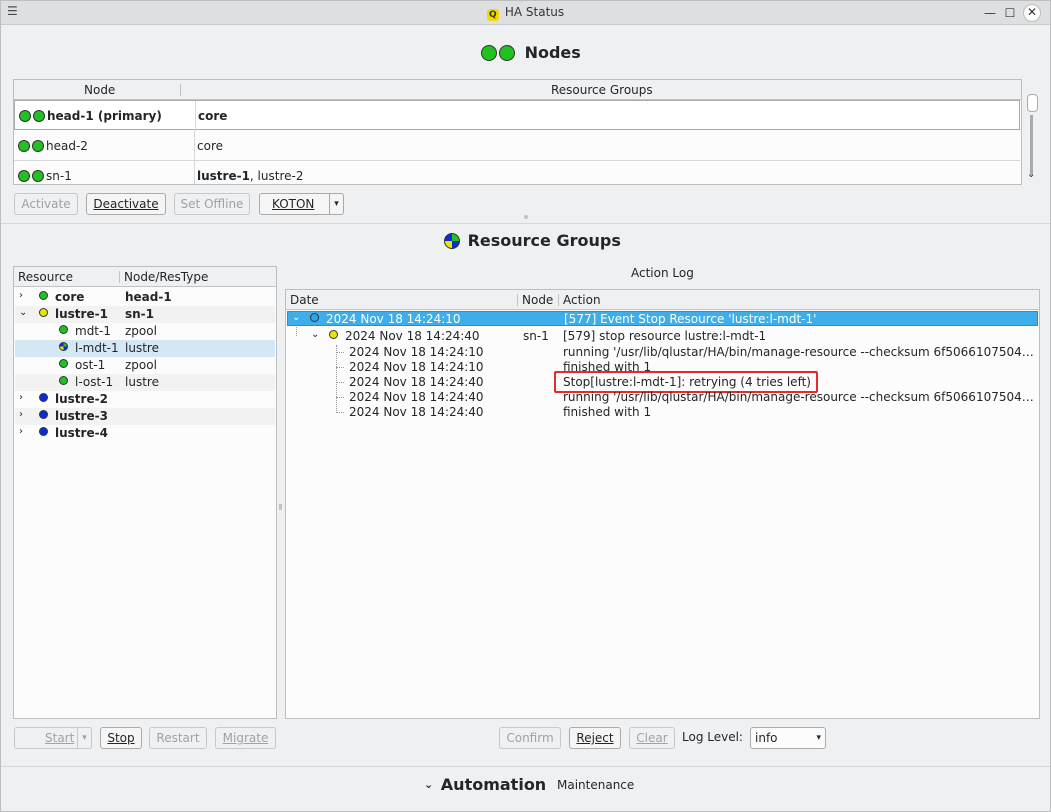  Describe the element at coordinates (145, 382) in the screenshot. I see `tree-item-l-ost-1: l-ost-1 lustre` at that location.